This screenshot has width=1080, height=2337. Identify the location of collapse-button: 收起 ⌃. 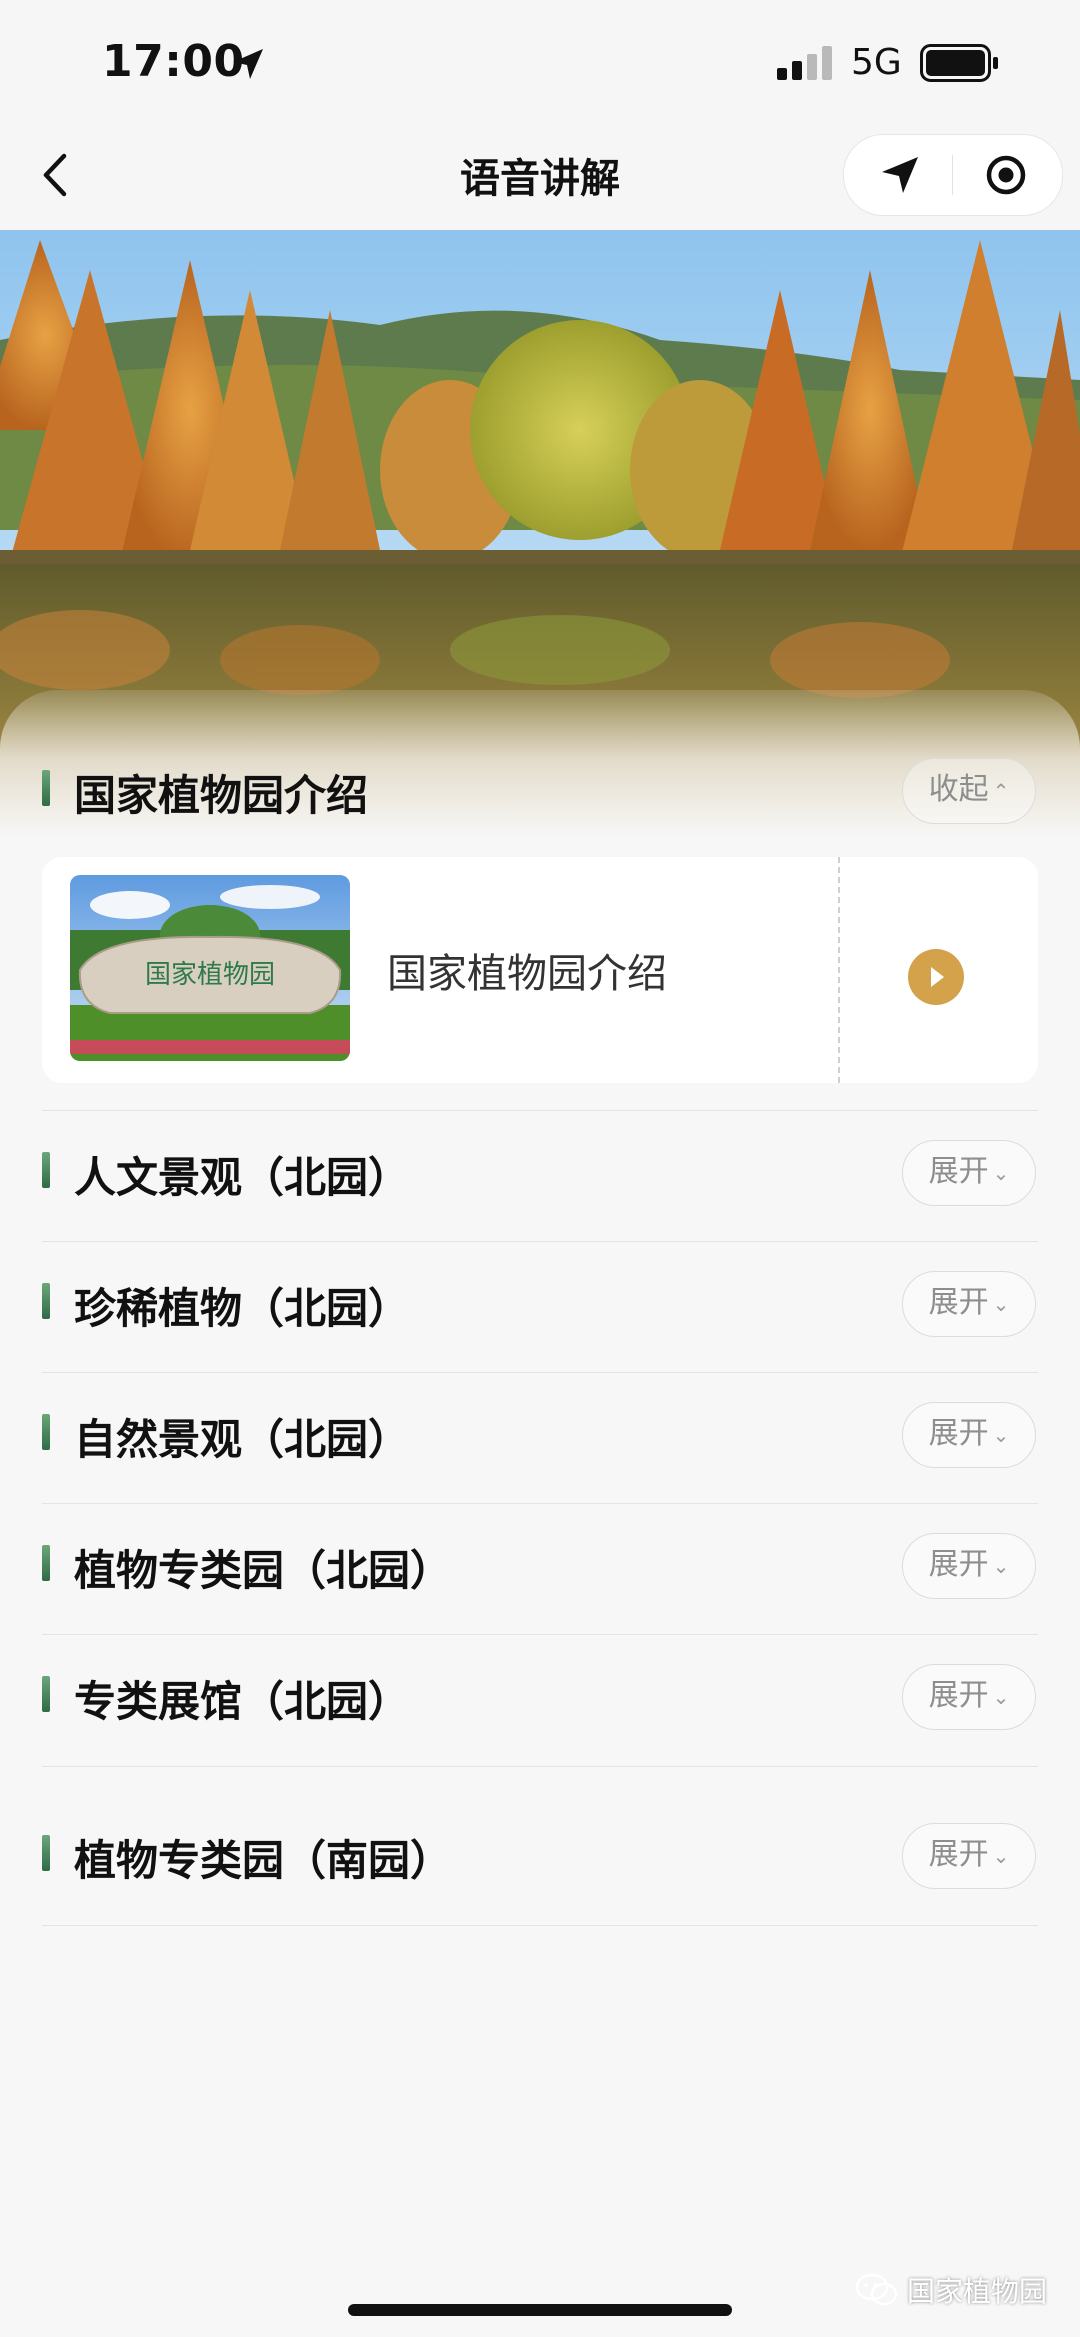
(969, 791).